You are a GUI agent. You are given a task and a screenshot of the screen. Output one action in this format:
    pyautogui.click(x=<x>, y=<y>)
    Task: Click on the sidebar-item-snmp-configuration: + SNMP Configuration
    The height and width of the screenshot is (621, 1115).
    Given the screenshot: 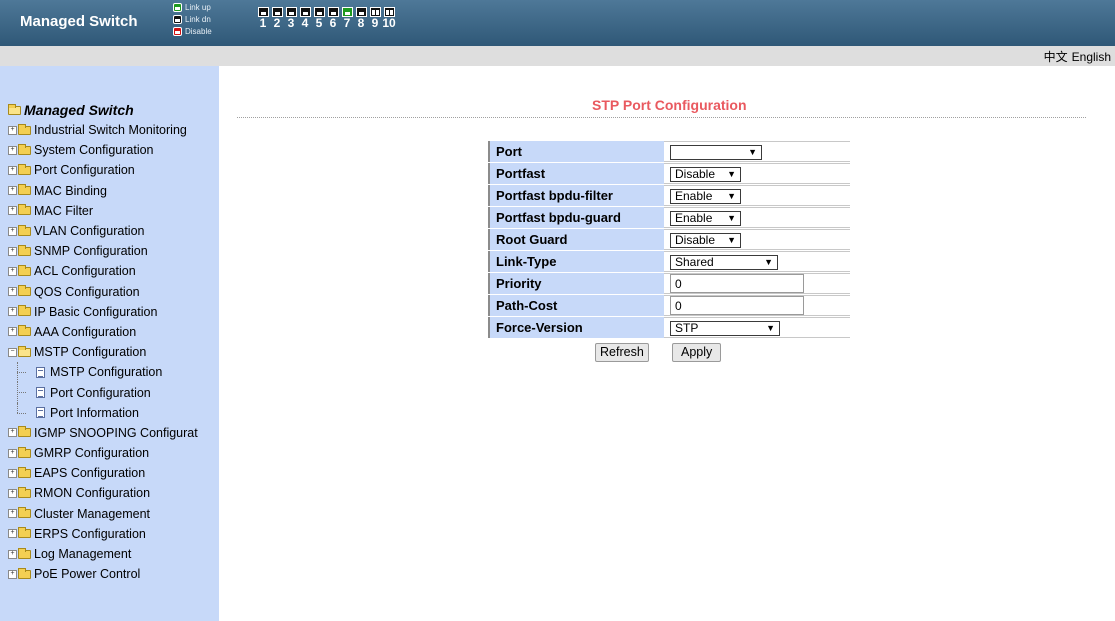 What is the action you would take?
    pyautogui.click(x=103, y=251)
    